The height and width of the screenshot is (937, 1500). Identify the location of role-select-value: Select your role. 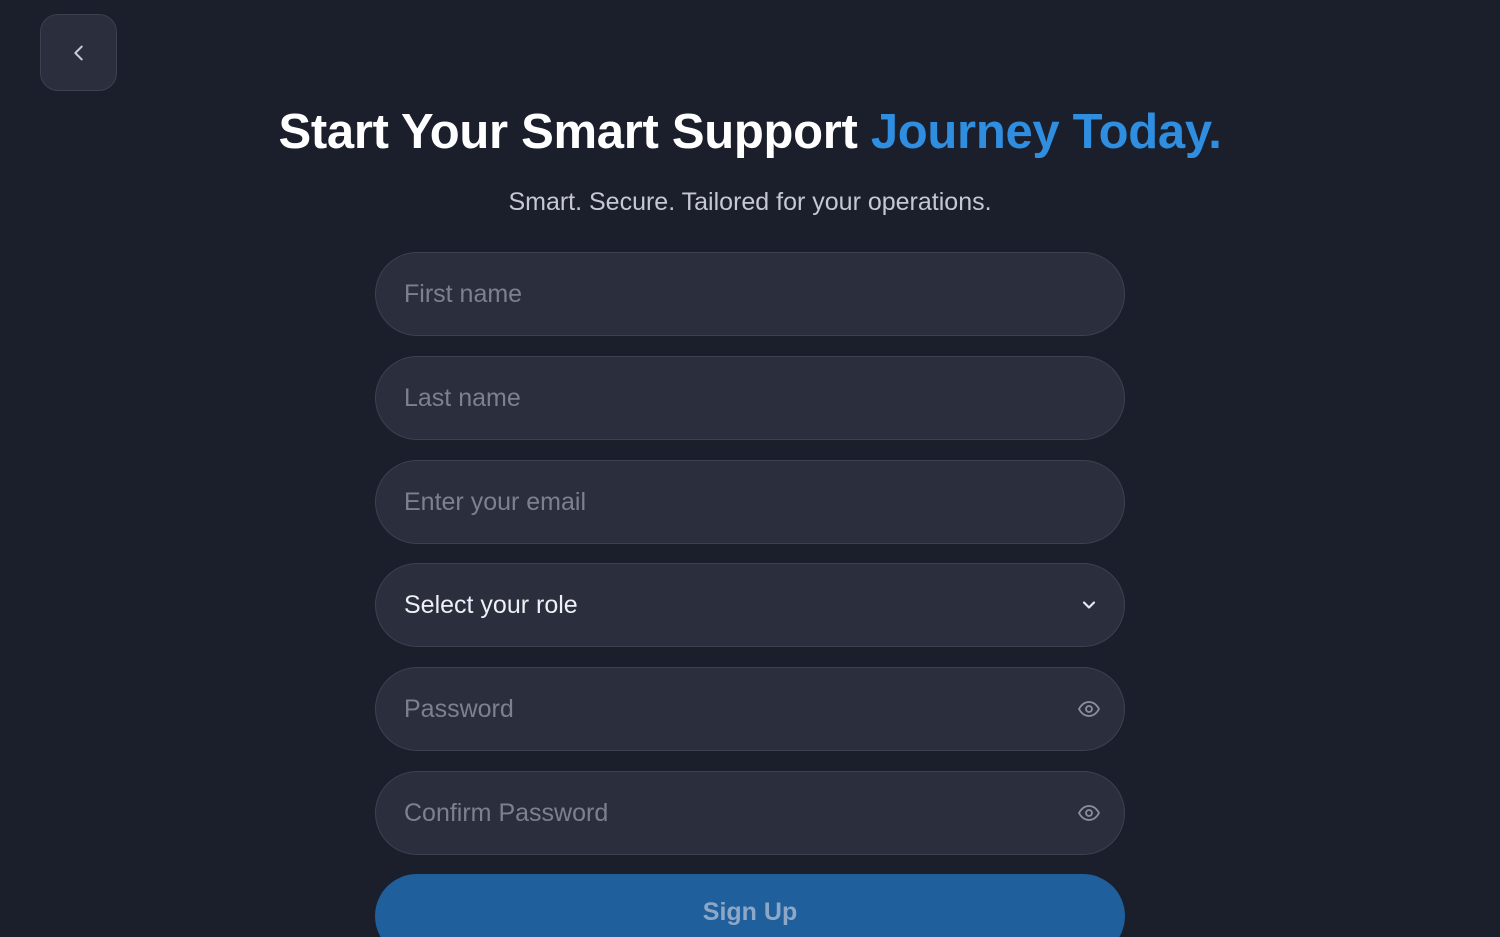
(750, 605).